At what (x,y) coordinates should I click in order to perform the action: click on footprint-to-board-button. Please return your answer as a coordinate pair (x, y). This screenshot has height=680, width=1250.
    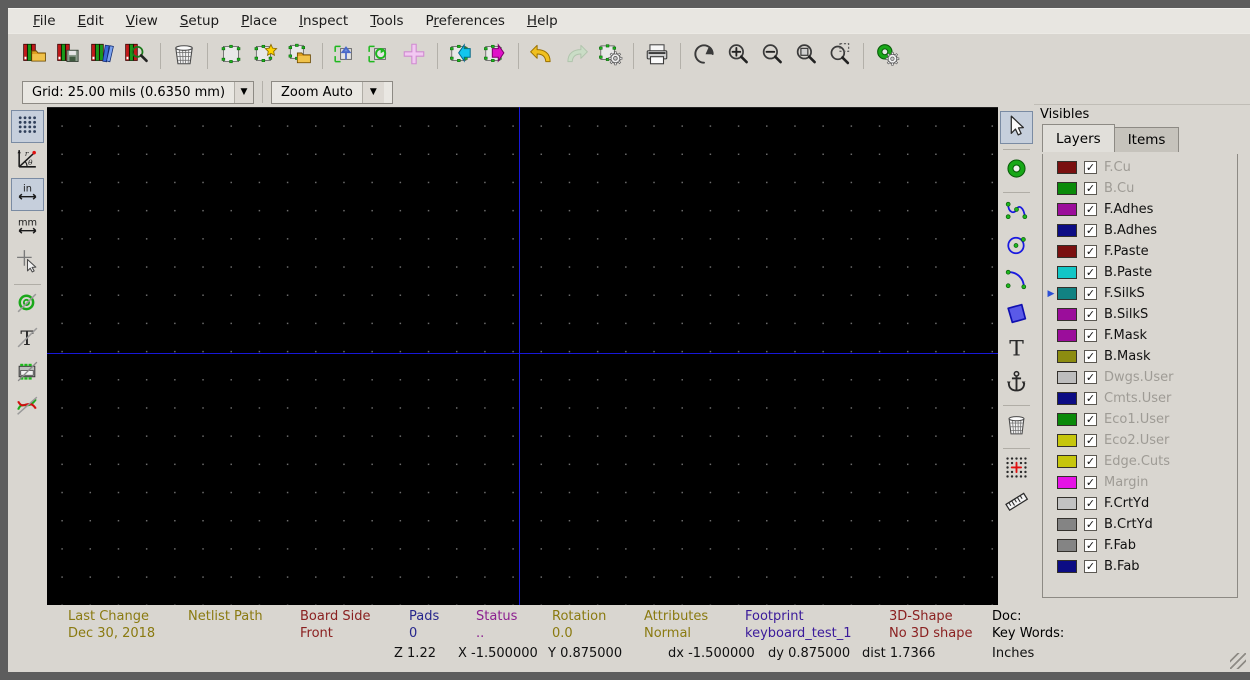
    Looking at the image, I should click on (495, 56).